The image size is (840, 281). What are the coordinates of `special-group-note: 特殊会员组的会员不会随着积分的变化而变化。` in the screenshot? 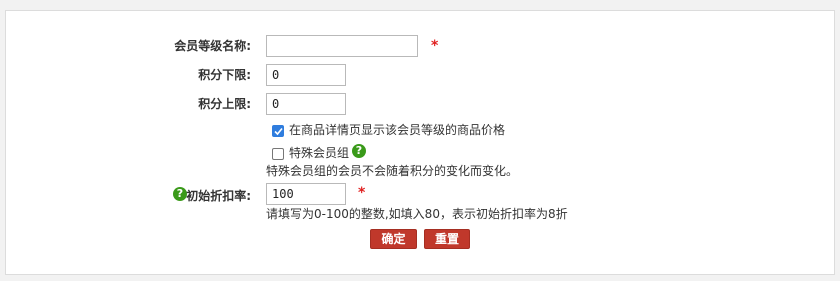 It's located at (392, 171).